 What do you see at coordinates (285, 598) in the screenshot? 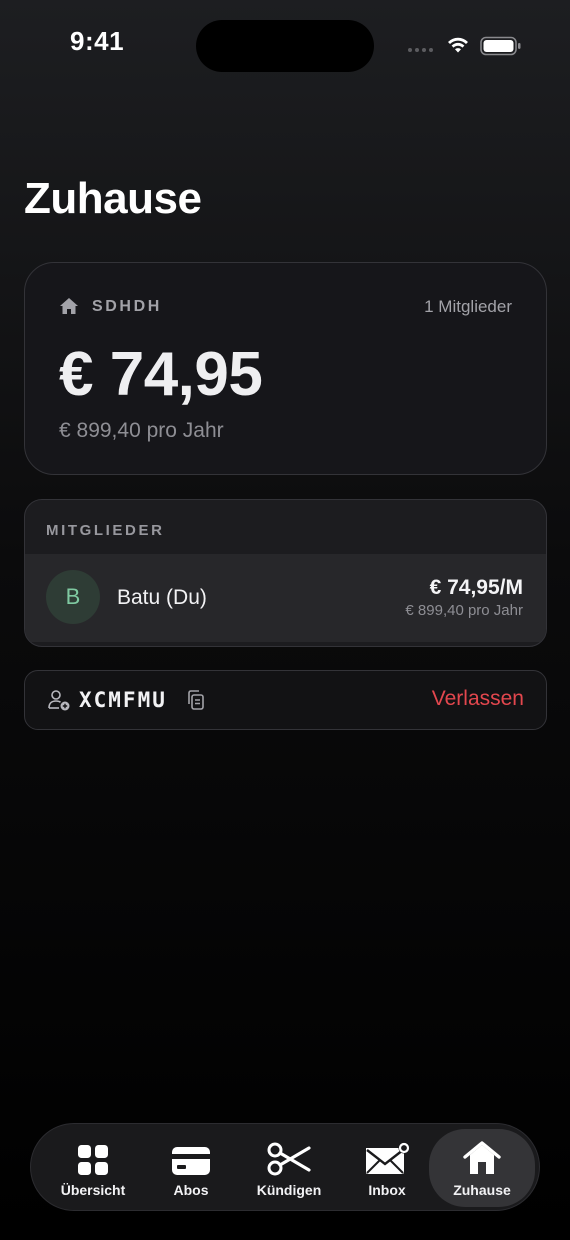
I see `member-row: B Batu (Du) € 74,95/M € 899,40 pro Jahr` at bounding box center [285, 598].